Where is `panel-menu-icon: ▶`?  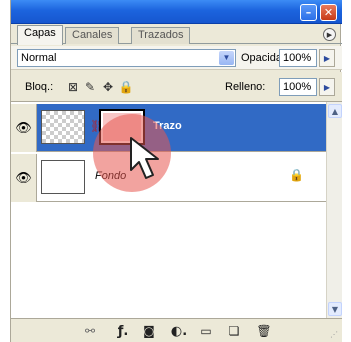 panel-menu-icon: ▶ is located at coordinates (329, 34).